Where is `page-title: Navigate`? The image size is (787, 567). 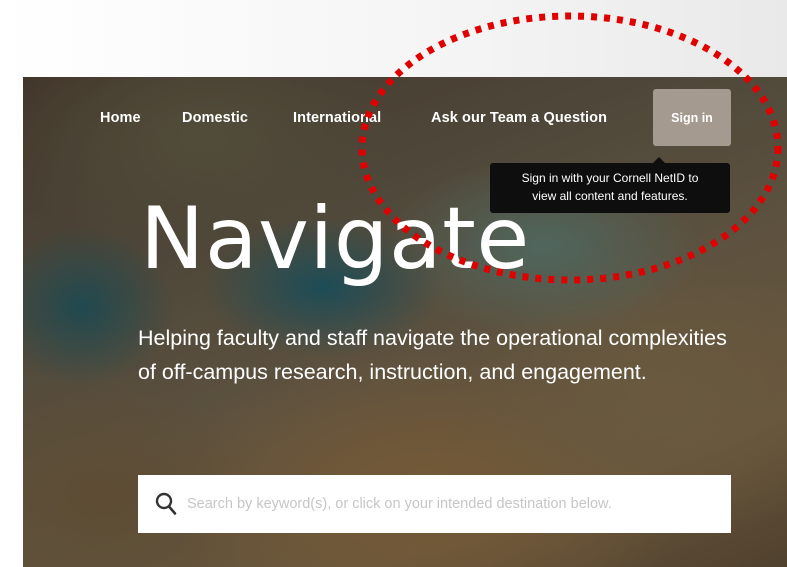 page-title: Navigate is located at coordinates (335, 239).